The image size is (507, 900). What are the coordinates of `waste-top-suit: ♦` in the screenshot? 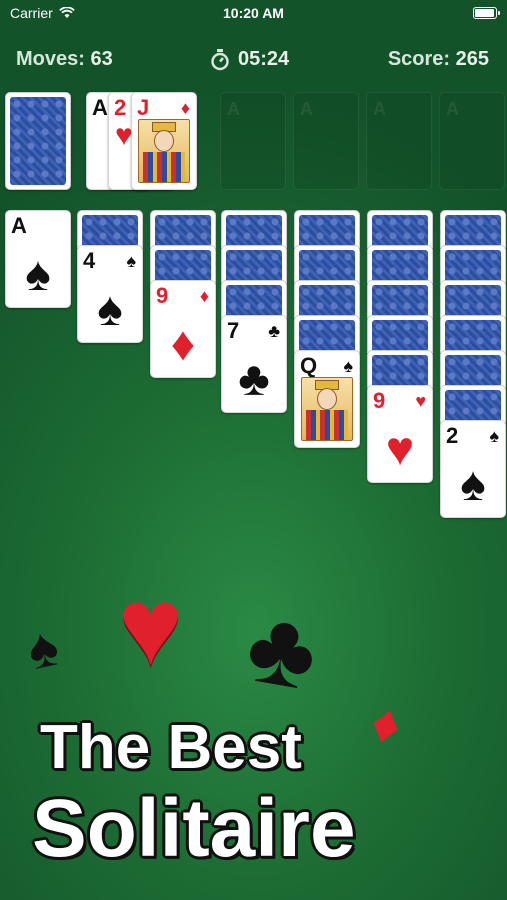 It's located at (185, 108).